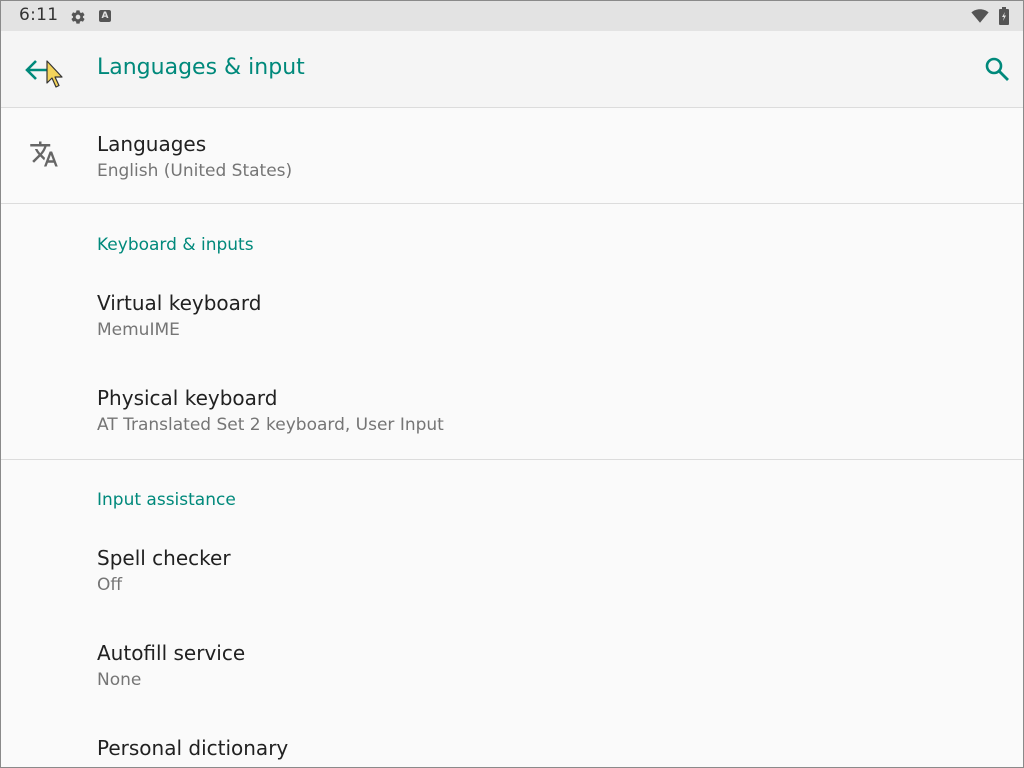  I want to click on arrow-back-icon, so click(37, 70).